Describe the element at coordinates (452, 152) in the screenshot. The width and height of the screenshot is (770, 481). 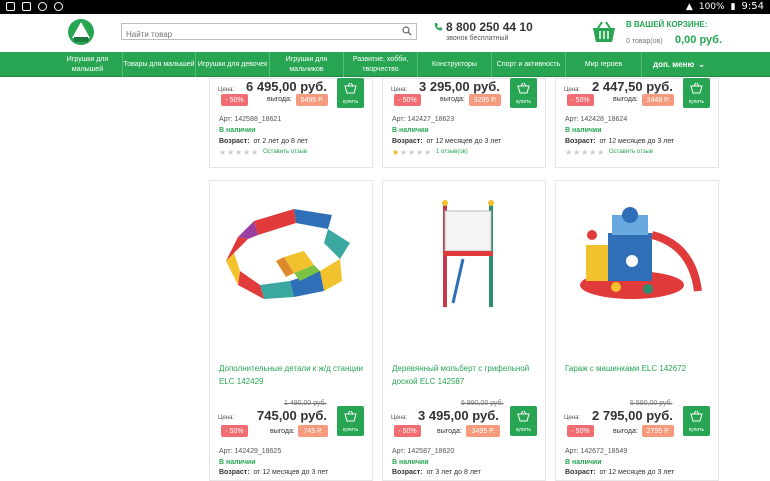
I see `review-link: 1 отзыв(ов)` at that location.